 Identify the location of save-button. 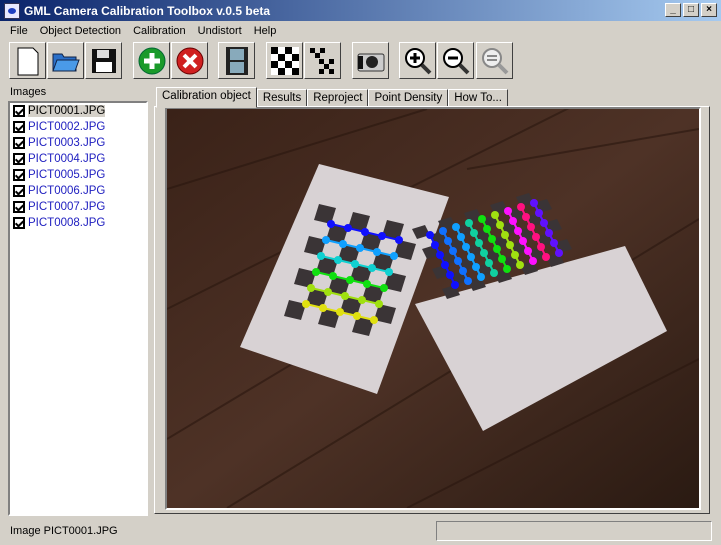
(103, 60).